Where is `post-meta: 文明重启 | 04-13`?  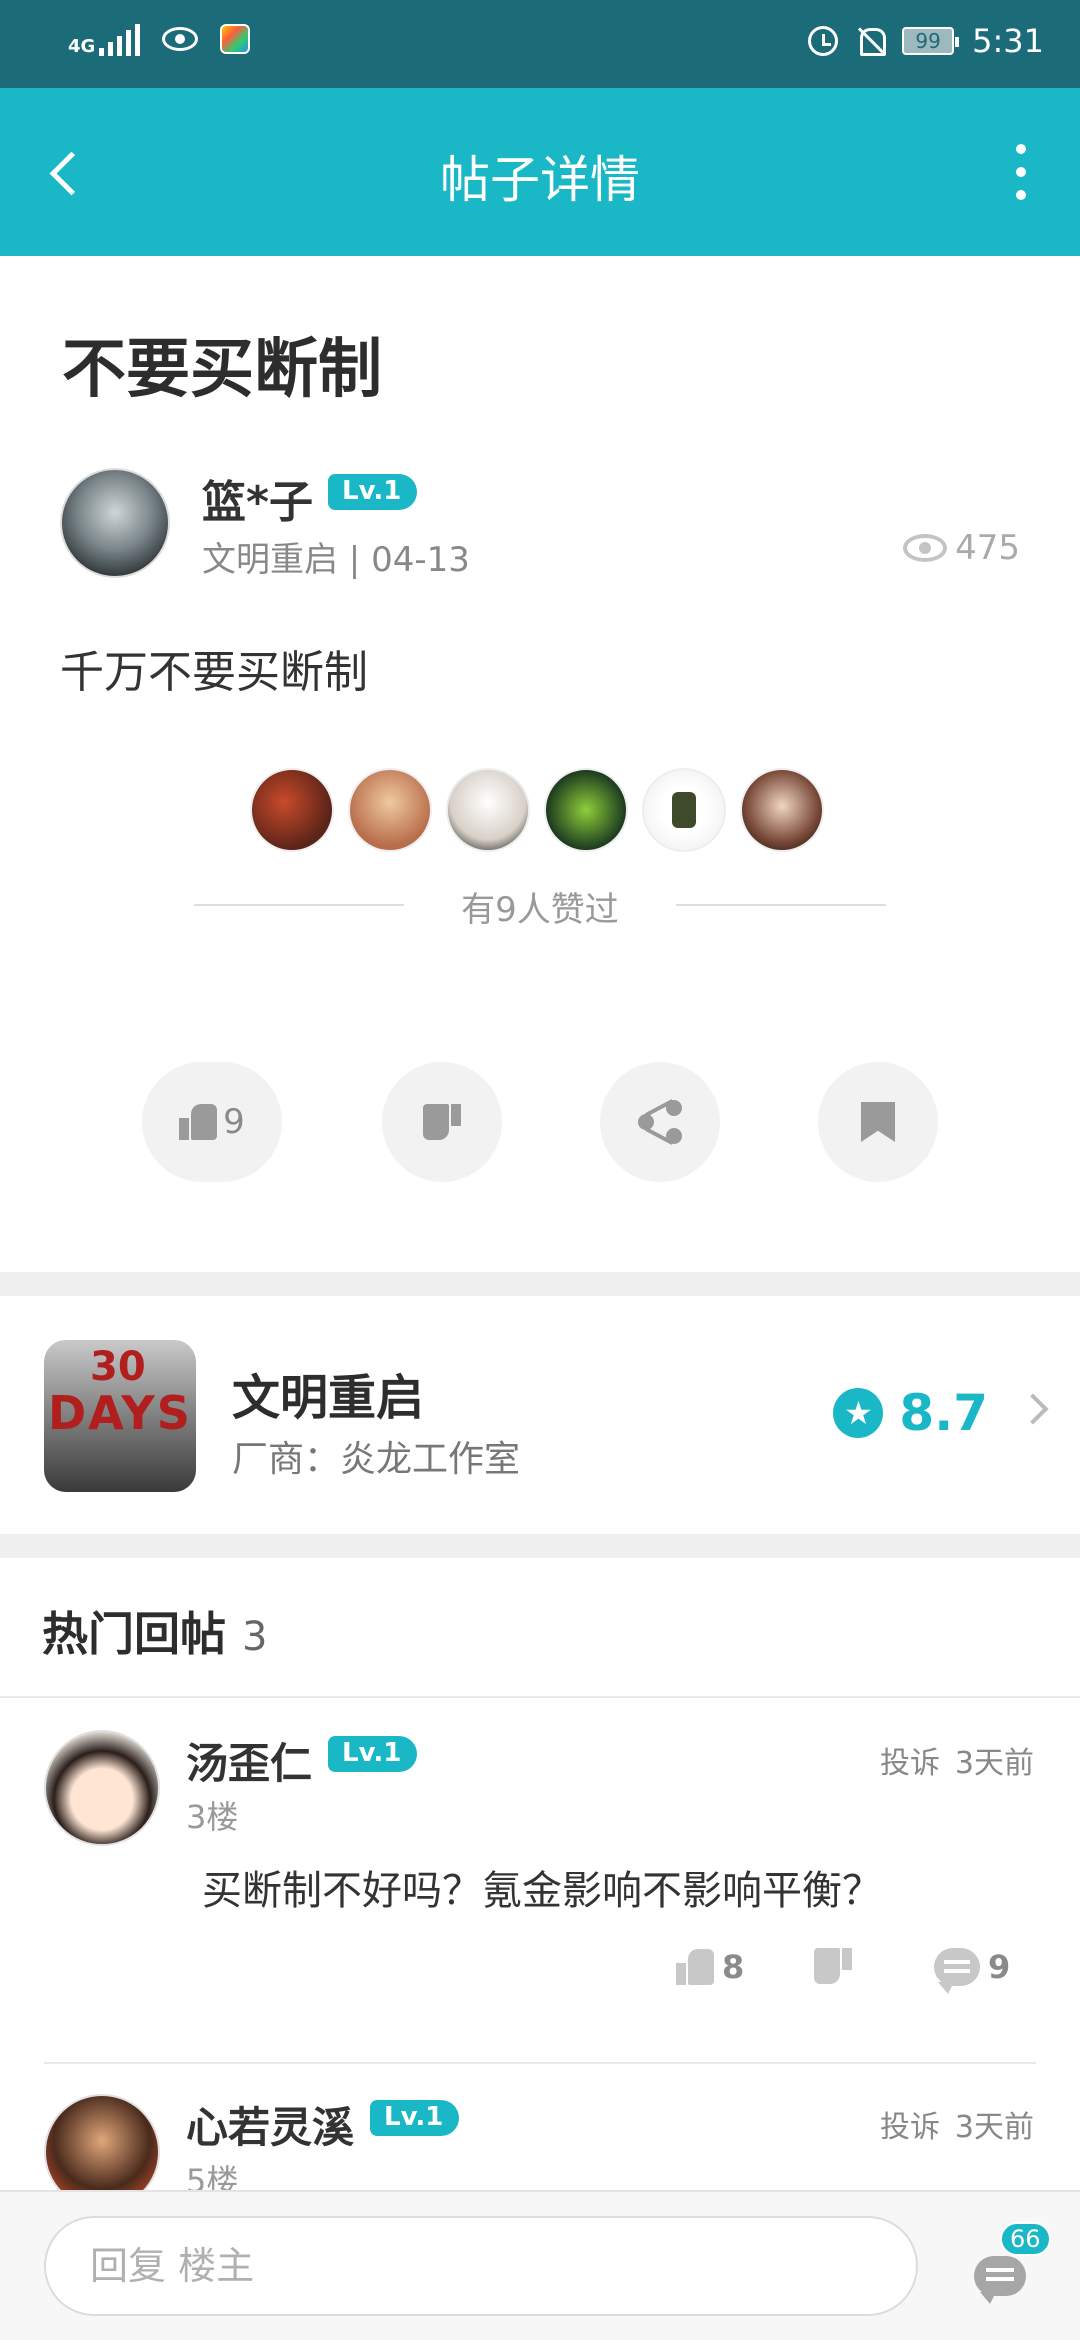
post-meta: 文明重启 | 04-13 is located at coordinates (336, 560).